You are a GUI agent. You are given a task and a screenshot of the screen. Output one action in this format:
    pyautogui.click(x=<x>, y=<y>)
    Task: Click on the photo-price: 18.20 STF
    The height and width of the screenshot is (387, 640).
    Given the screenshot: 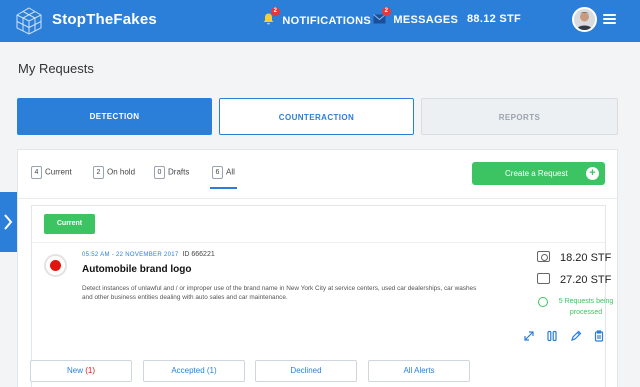 What is the action you would take?
    pyautogui.click(x=574, y=257)
    